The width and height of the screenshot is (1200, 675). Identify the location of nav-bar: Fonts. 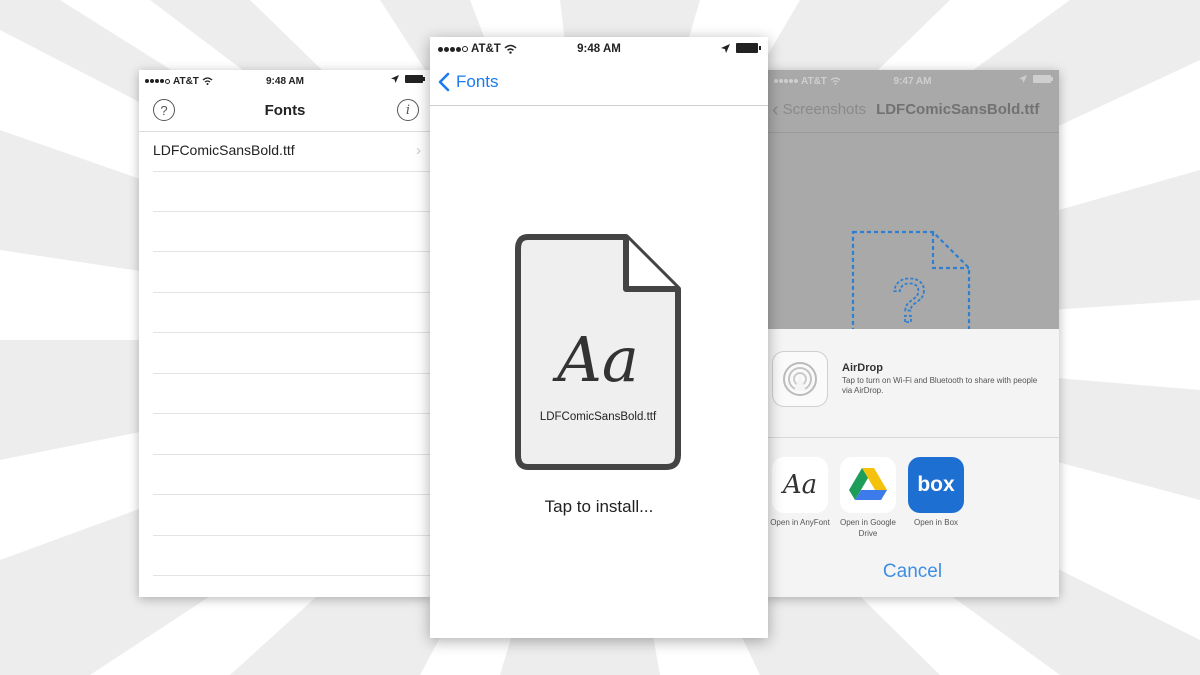
(468, 82).